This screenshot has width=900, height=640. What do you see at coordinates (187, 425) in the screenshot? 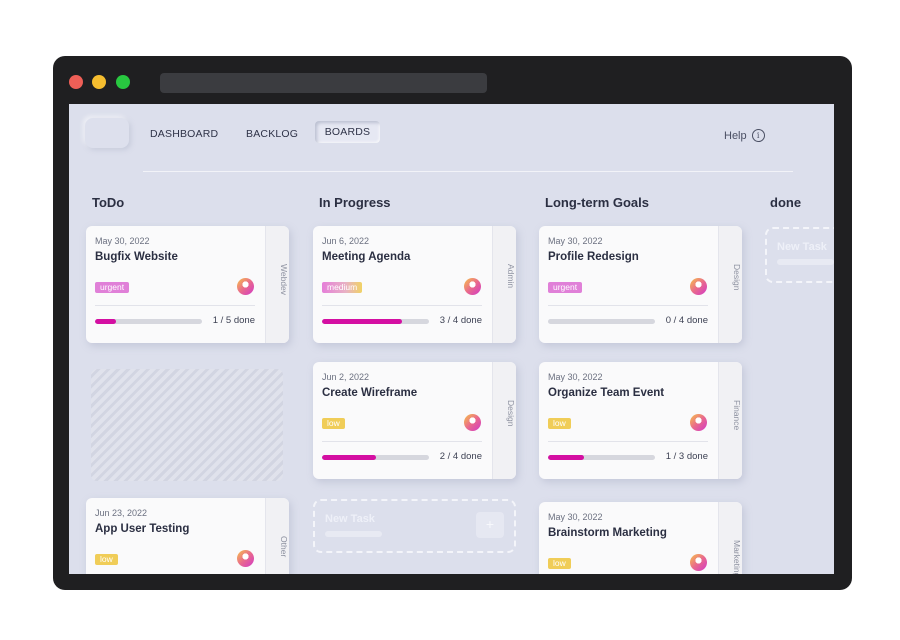
I see `card-drop-placeholder` at bounding box center [187, 425].